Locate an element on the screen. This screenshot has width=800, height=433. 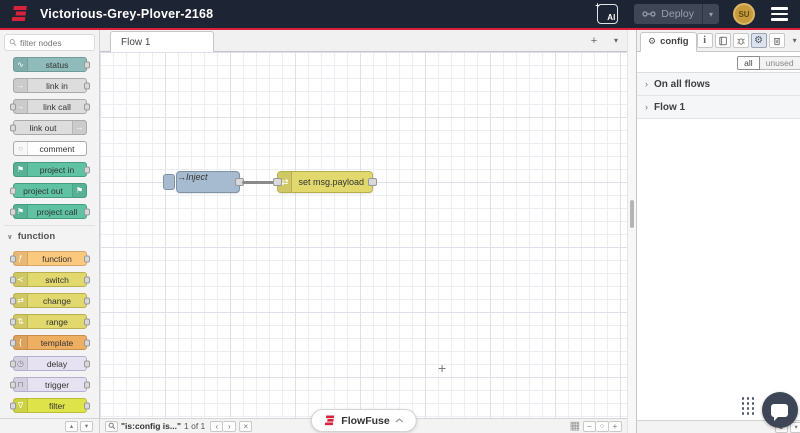
palette-node-range: ⇅ range is located at coordinates (50, 321).